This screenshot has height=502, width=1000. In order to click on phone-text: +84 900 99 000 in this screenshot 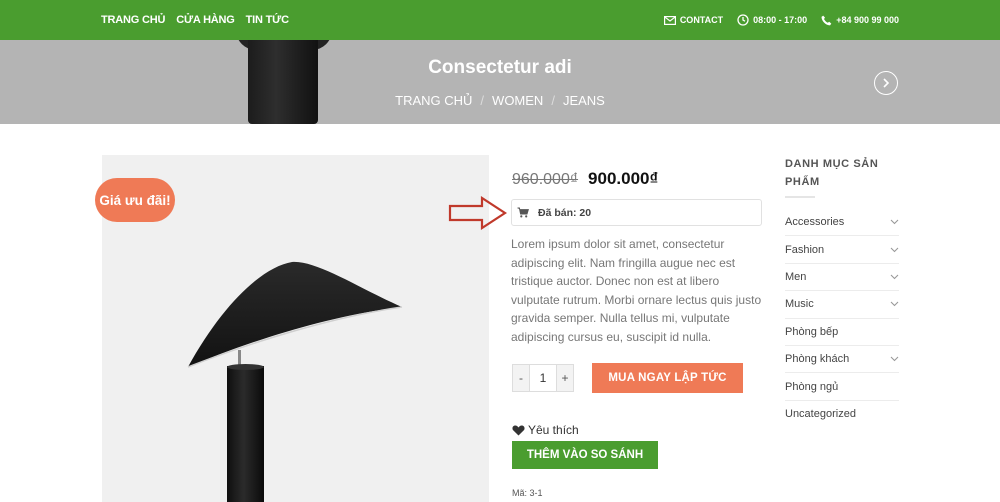, I will do `click(867, 20)`.